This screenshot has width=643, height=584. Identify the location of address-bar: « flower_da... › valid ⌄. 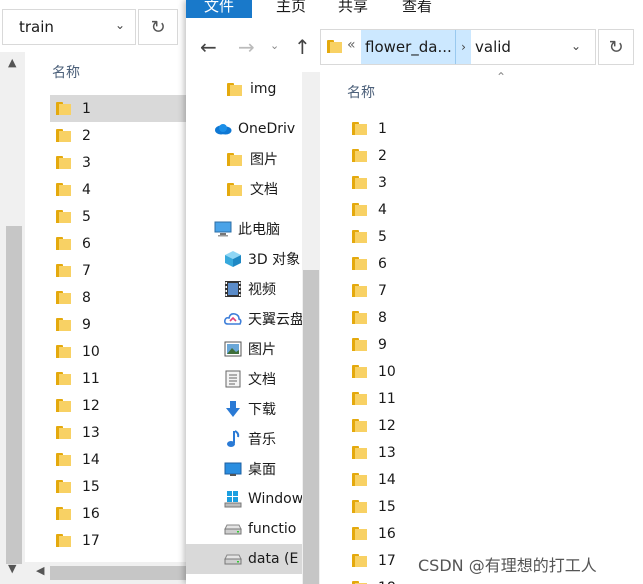
(458, 47).